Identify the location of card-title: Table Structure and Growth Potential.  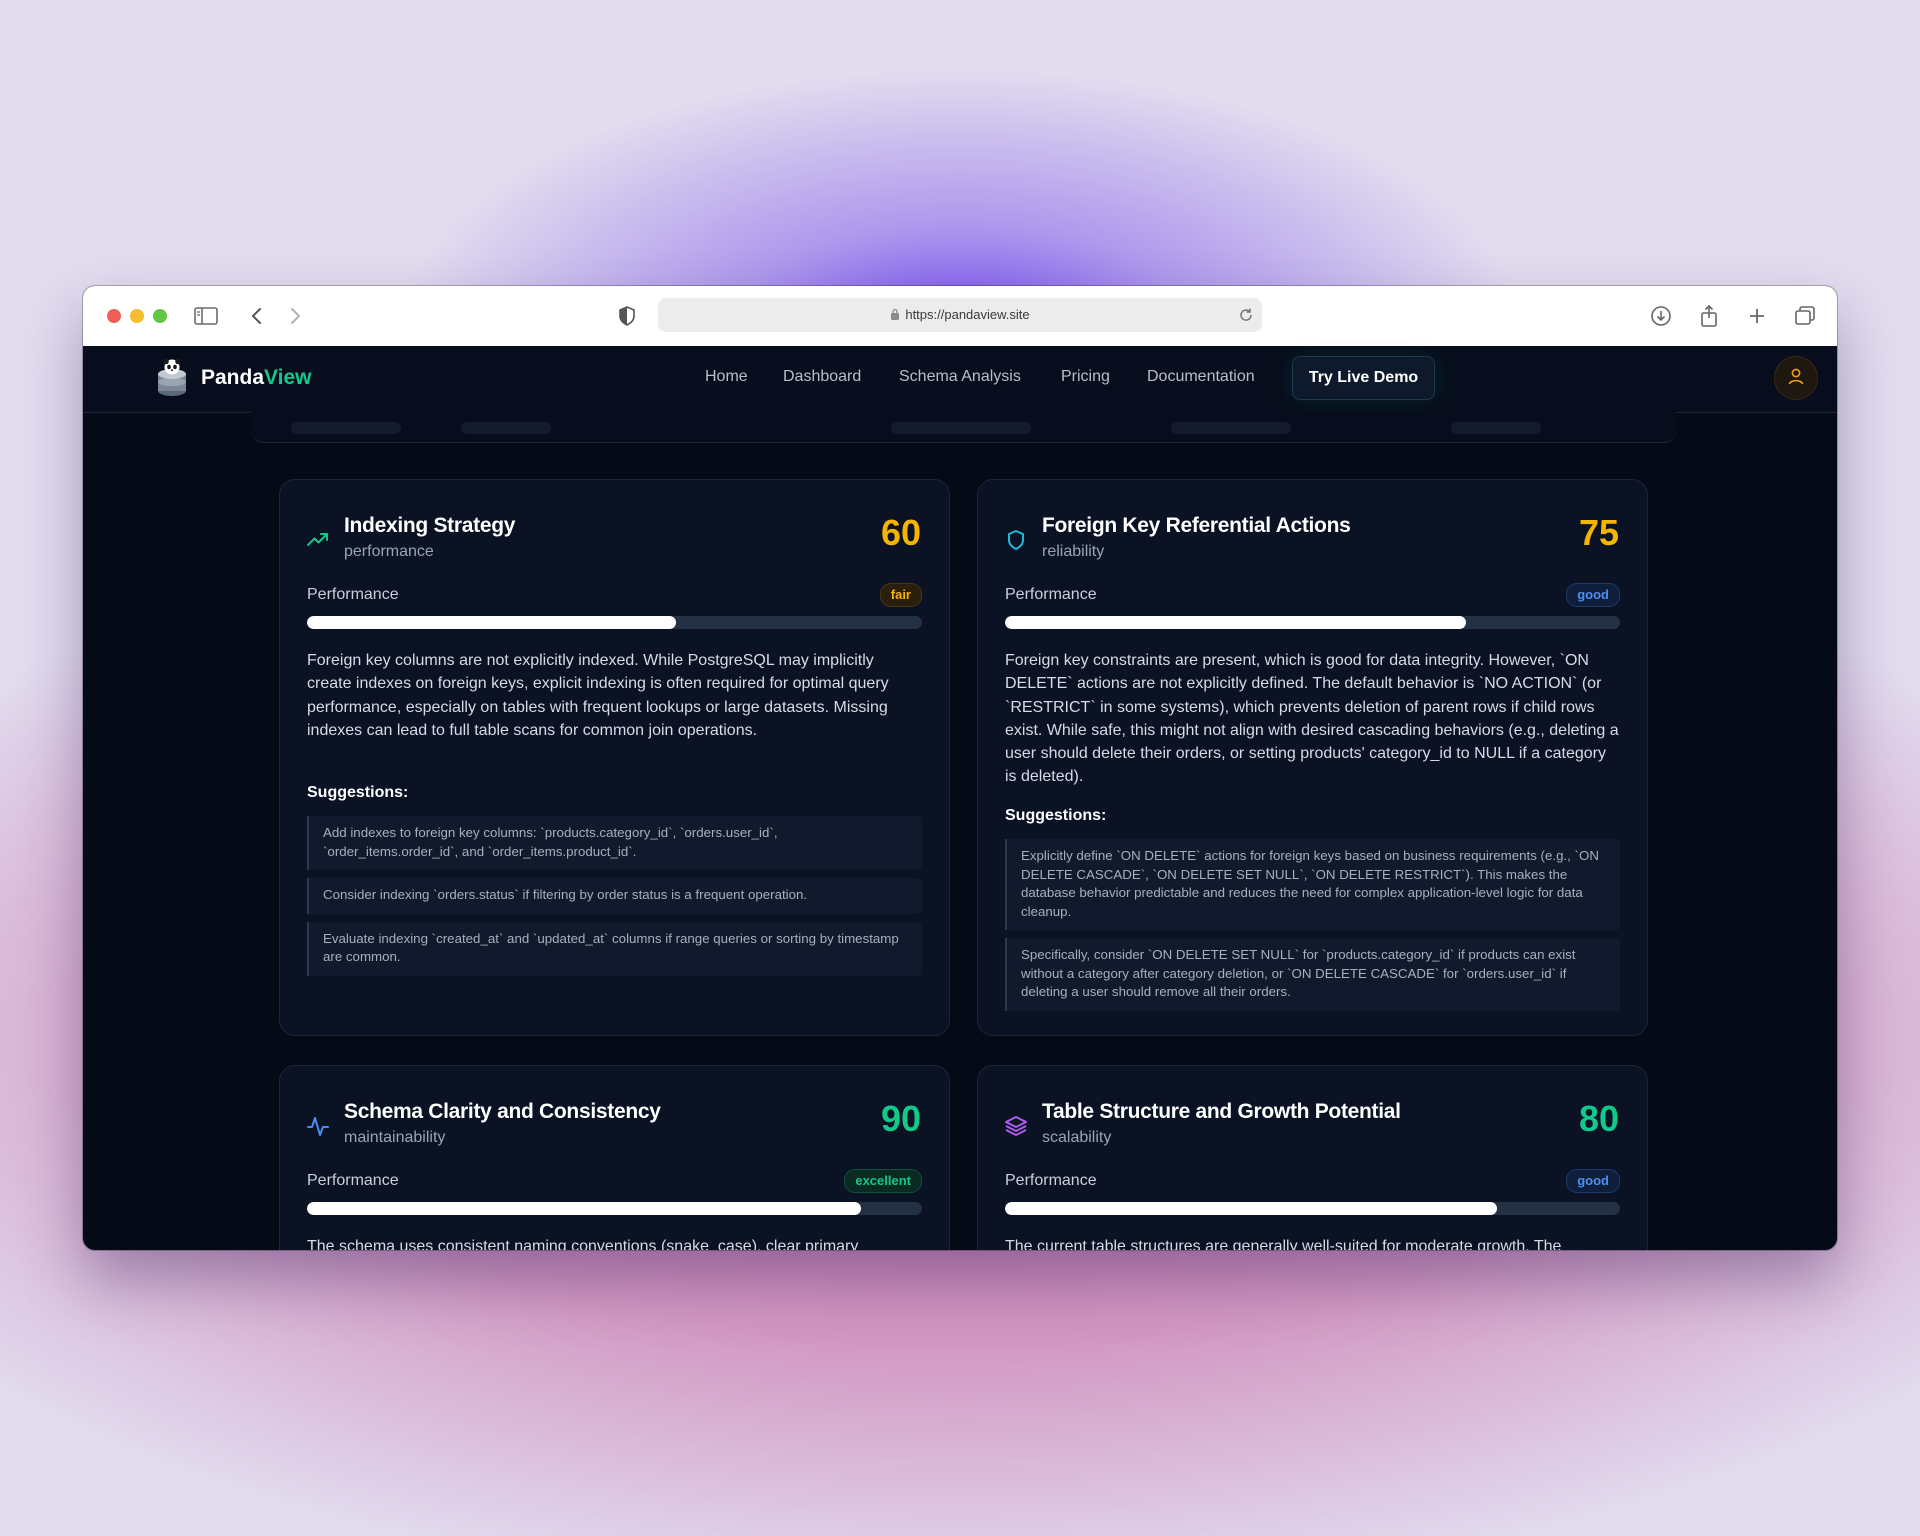
(1221, 1111).